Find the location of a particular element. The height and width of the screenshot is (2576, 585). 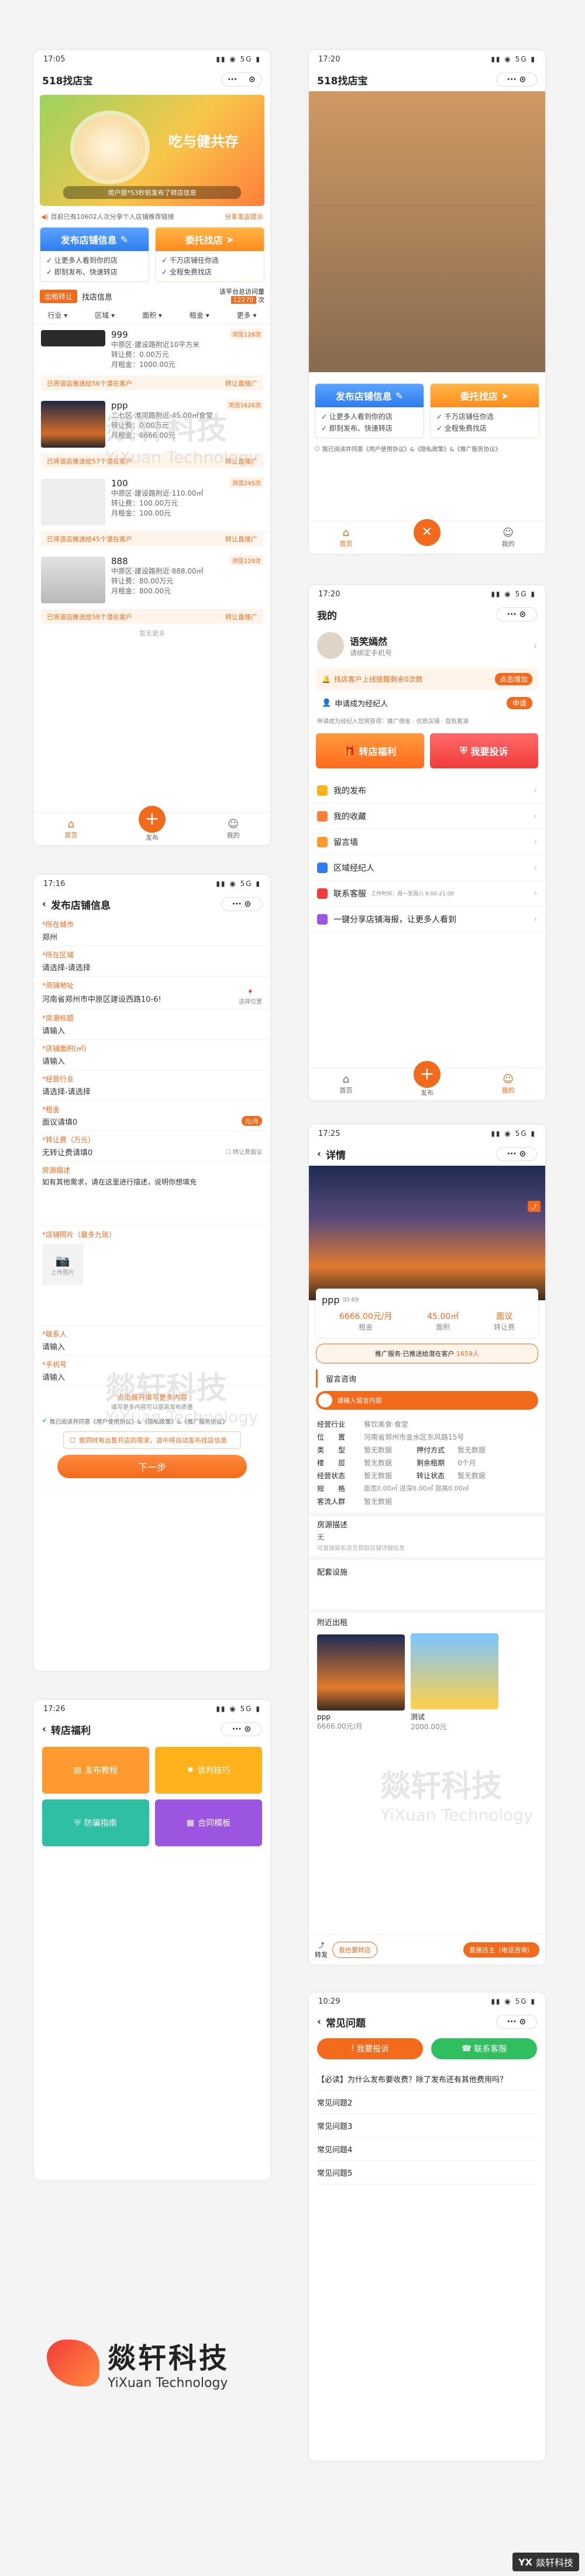

locate-button: 📍 选择位置 is located at coordinates (250, 997).